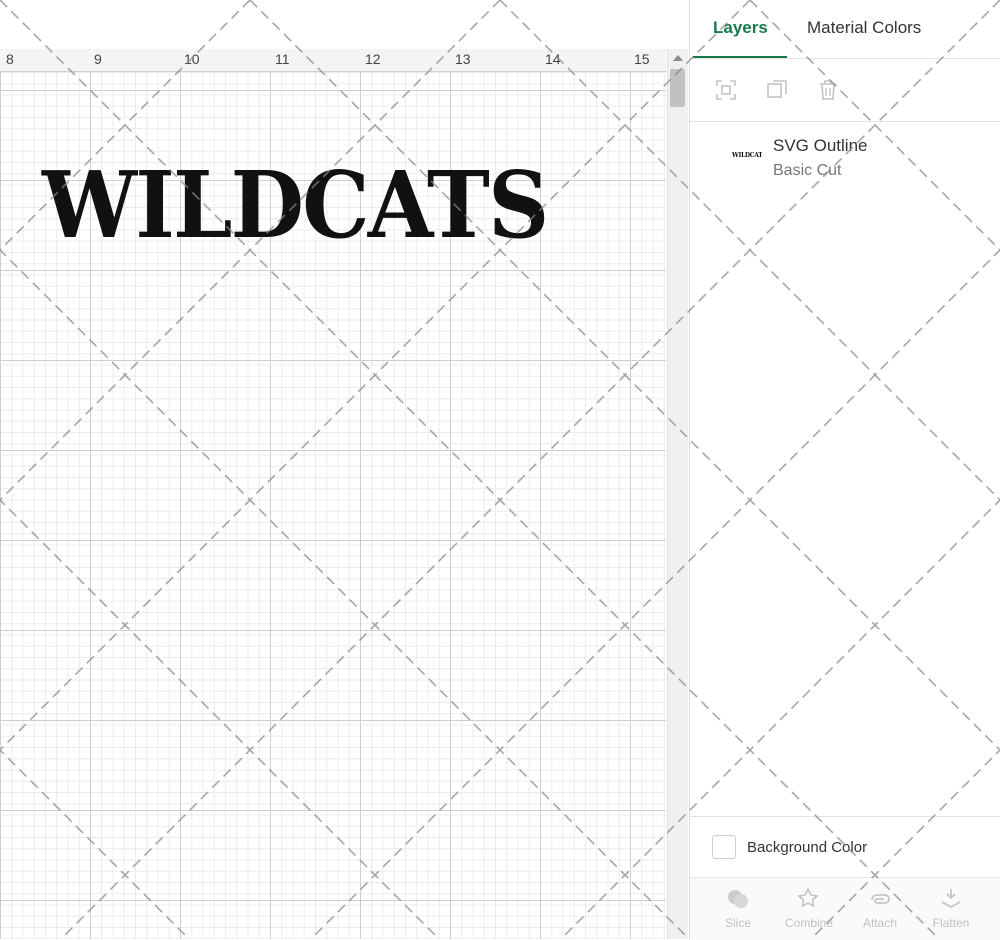  Describe the element at coordinates (951, 899) in the screenshot. I see `flatten-icon` at that location.